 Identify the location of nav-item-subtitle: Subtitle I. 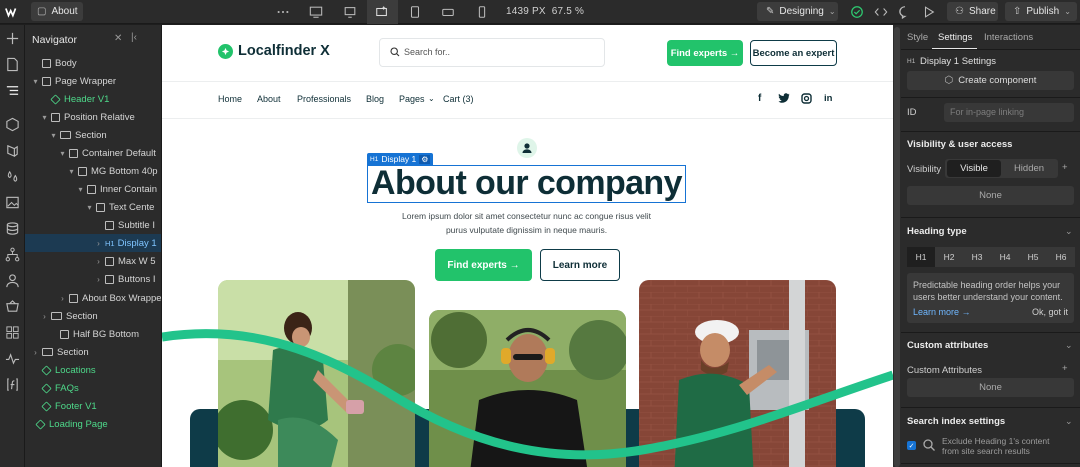
(93, 225).